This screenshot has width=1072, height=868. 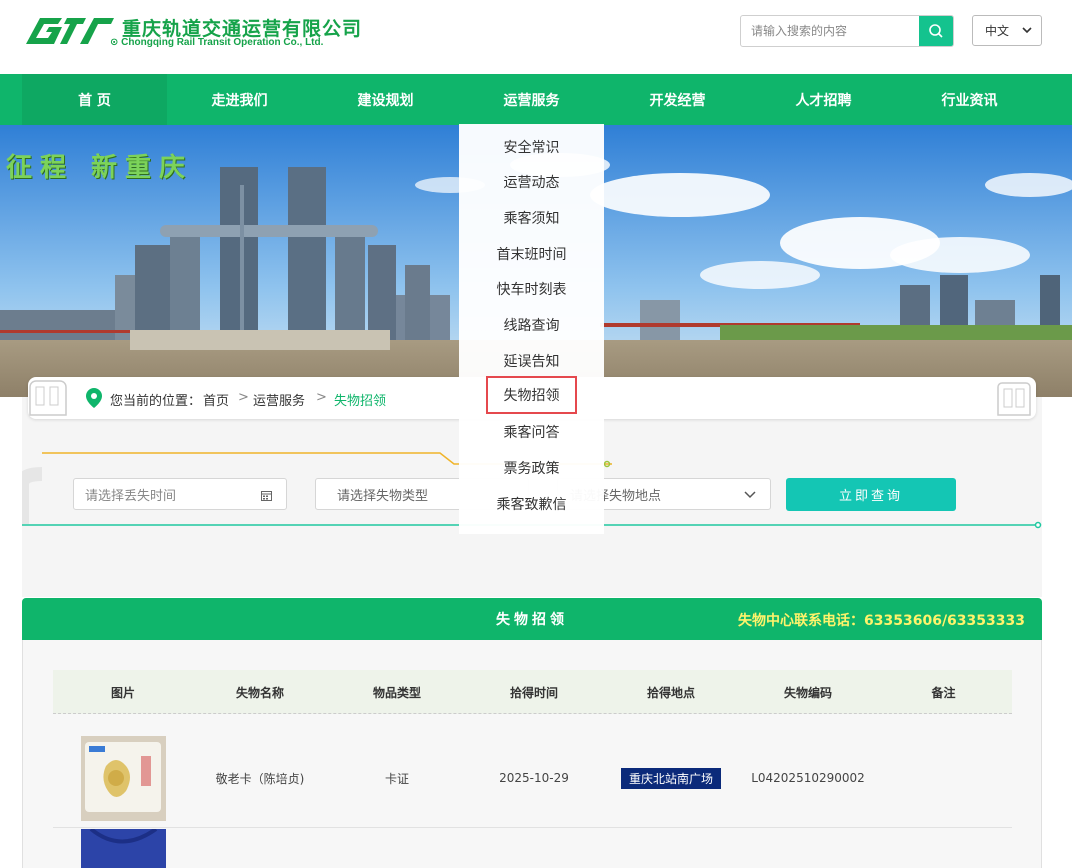 What do you see at coordinates (531, 395) in the screenshot?
I see `menu-item-lost-found: 失物招领` at bounding box center [531, 395].